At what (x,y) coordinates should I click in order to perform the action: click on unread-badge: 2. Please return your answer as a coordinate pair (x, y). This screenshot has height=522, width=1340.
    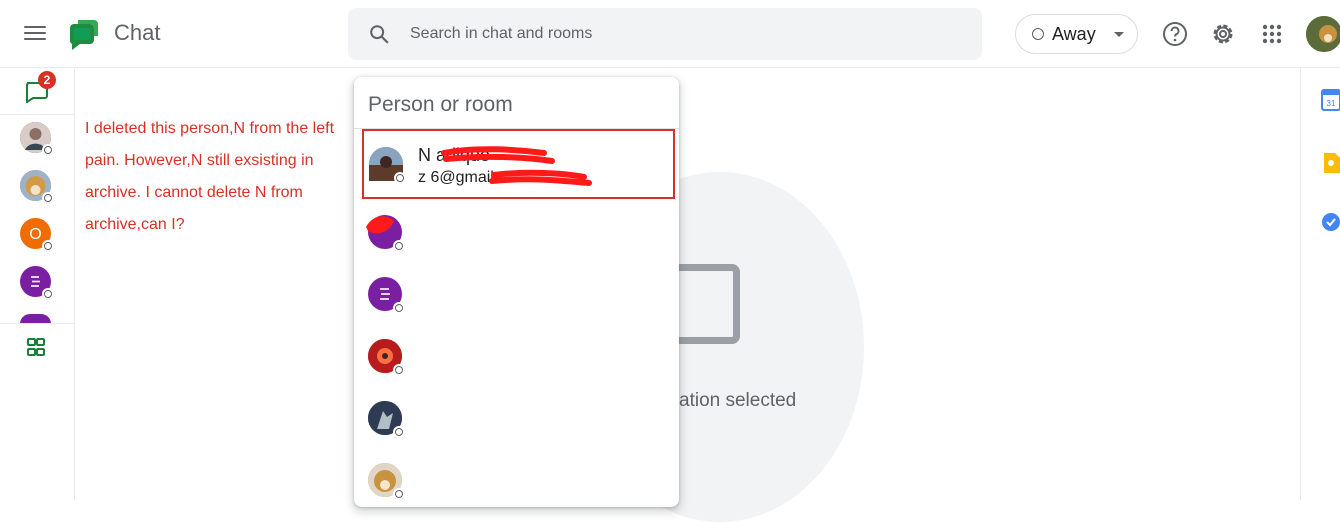
    Looking at the image, I should click on (47, 80).